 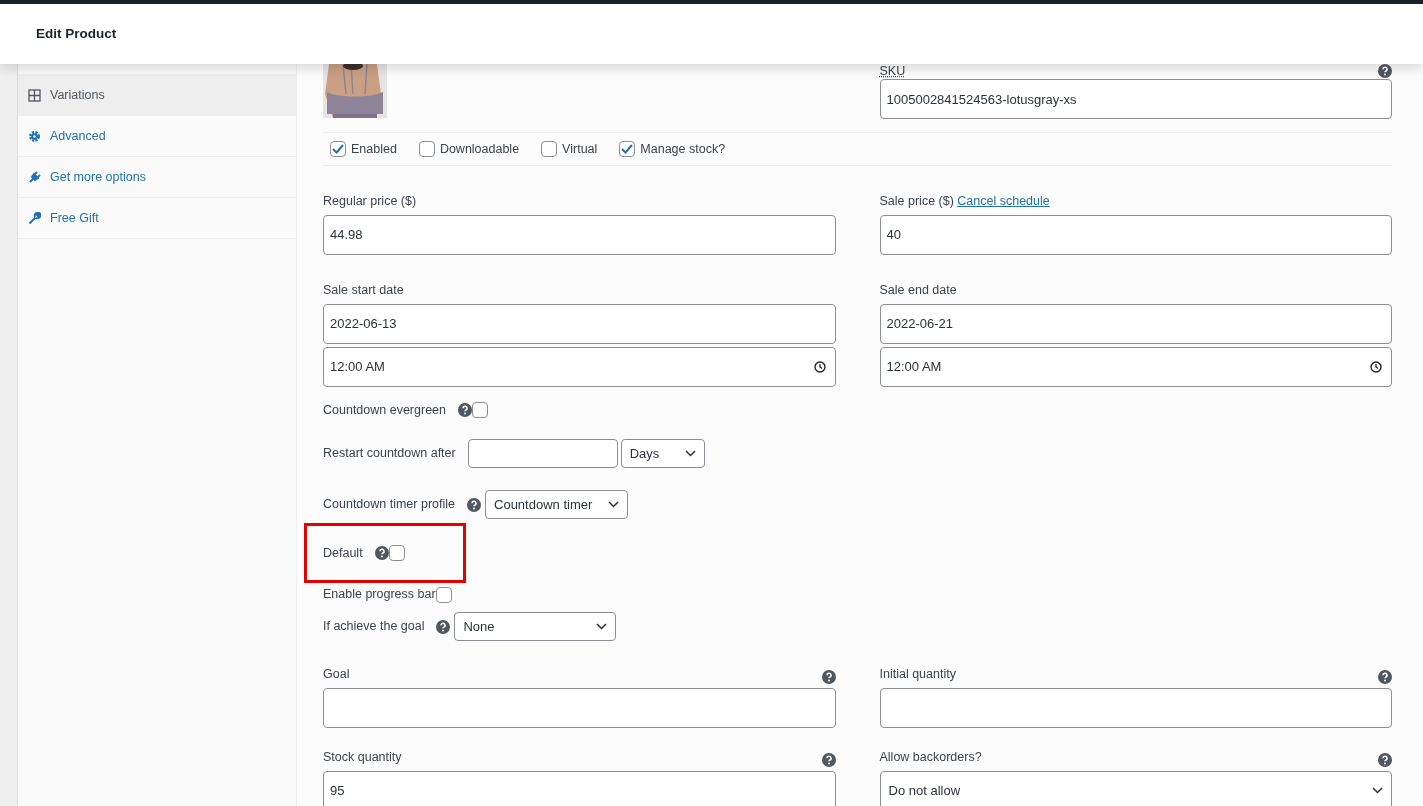 What do you see at coordinates (157, 95) in the screenshot?
I see `sidebar-item: Variations` at bounding box center [157, 95].